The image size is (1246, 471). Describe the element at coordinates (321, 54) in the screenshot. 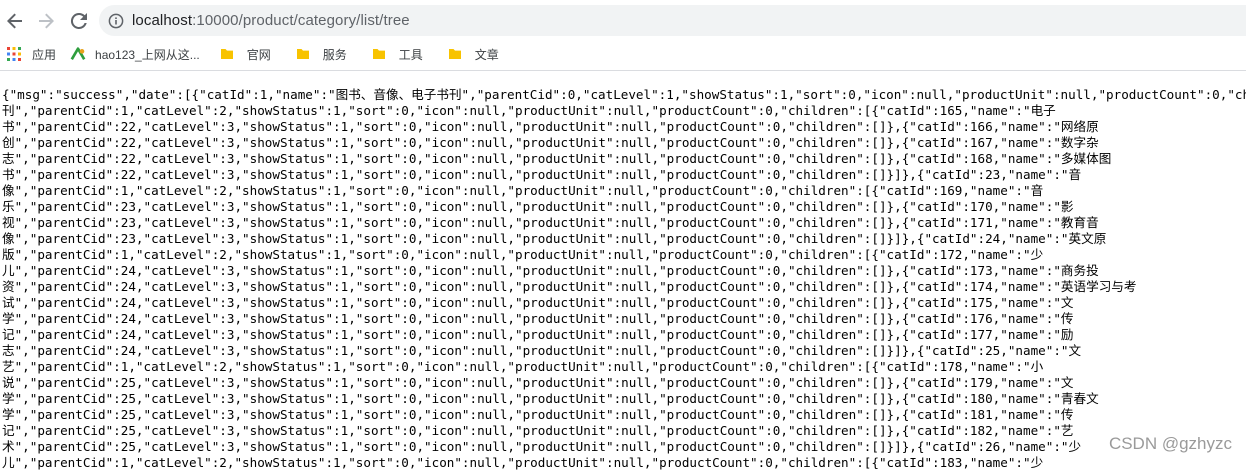

I see `bookmark-folder-fuwu: 服务` at that location.